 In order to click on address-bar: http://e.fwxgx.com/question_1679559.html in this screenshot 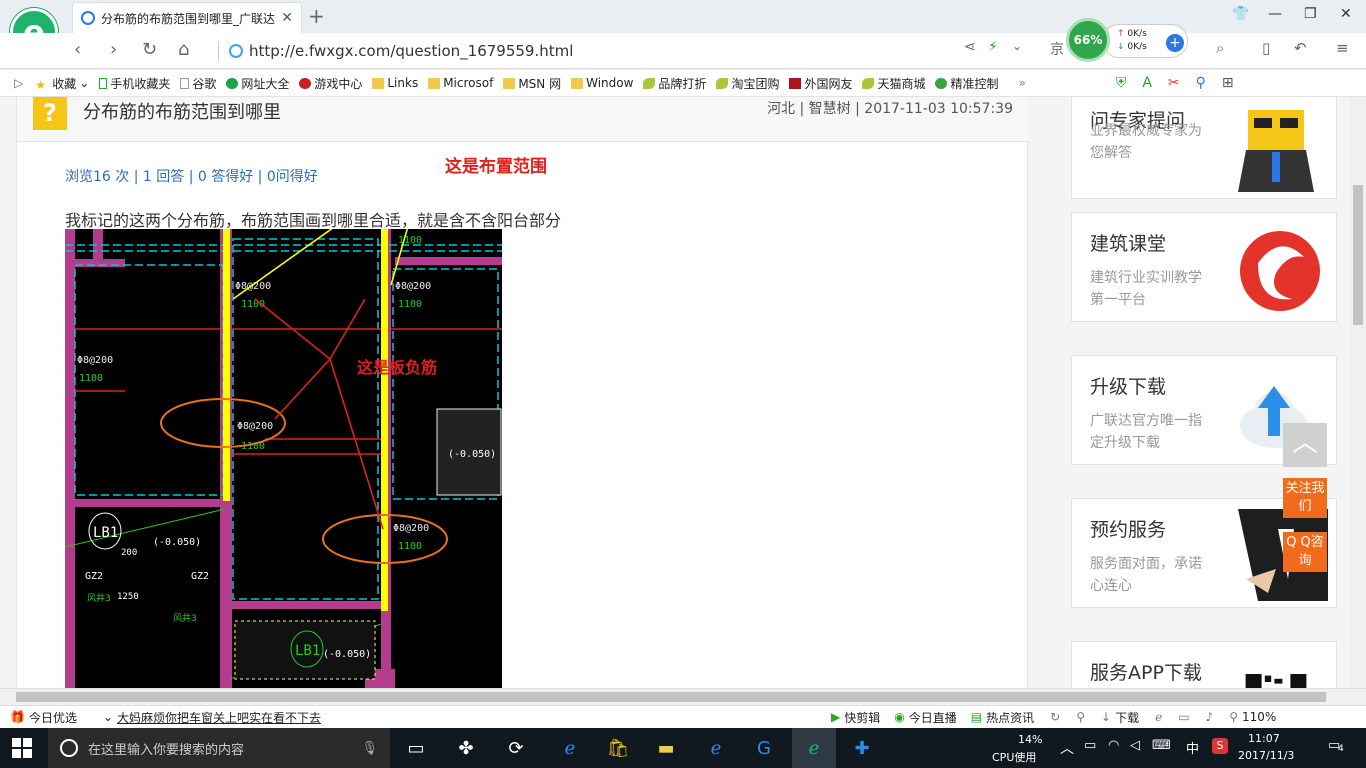, I will do `click(588, 51)`.